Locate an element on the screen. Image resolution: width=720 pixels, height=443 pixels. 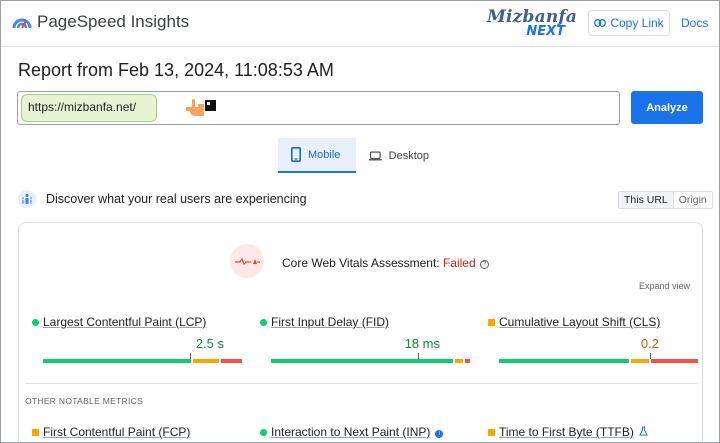
metric-ttfb: Time to First Byte (TTFB) is located at coordinates (593, 433).